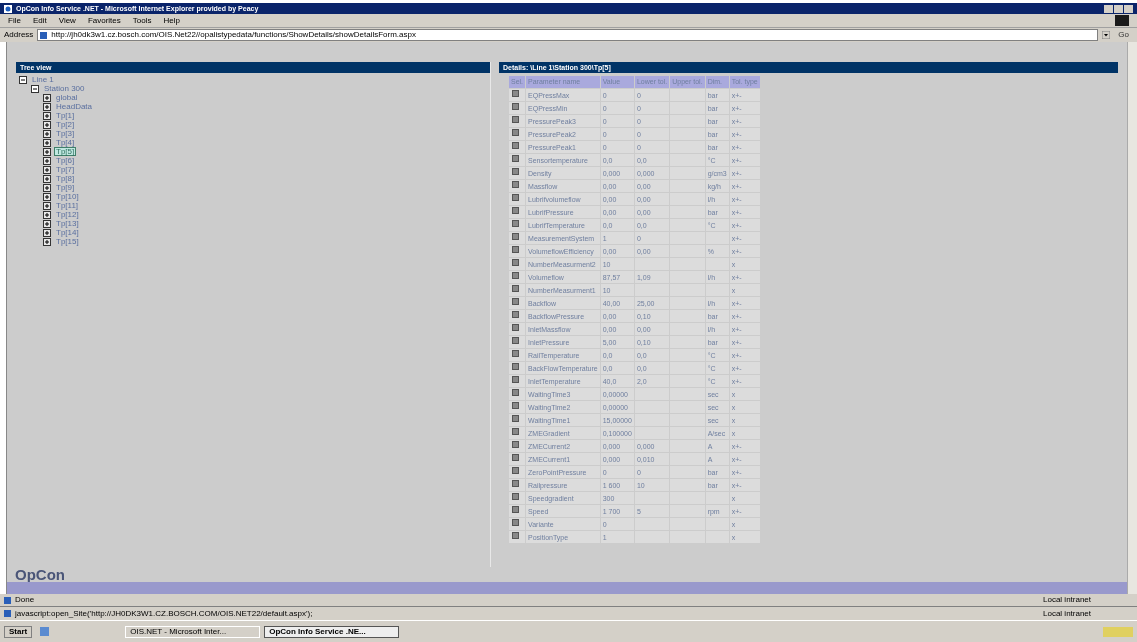 The image size is (1137, 642). Describe the element at coordinates (171, 20) in the screenshot. I see `menu-item: Help` at that location.